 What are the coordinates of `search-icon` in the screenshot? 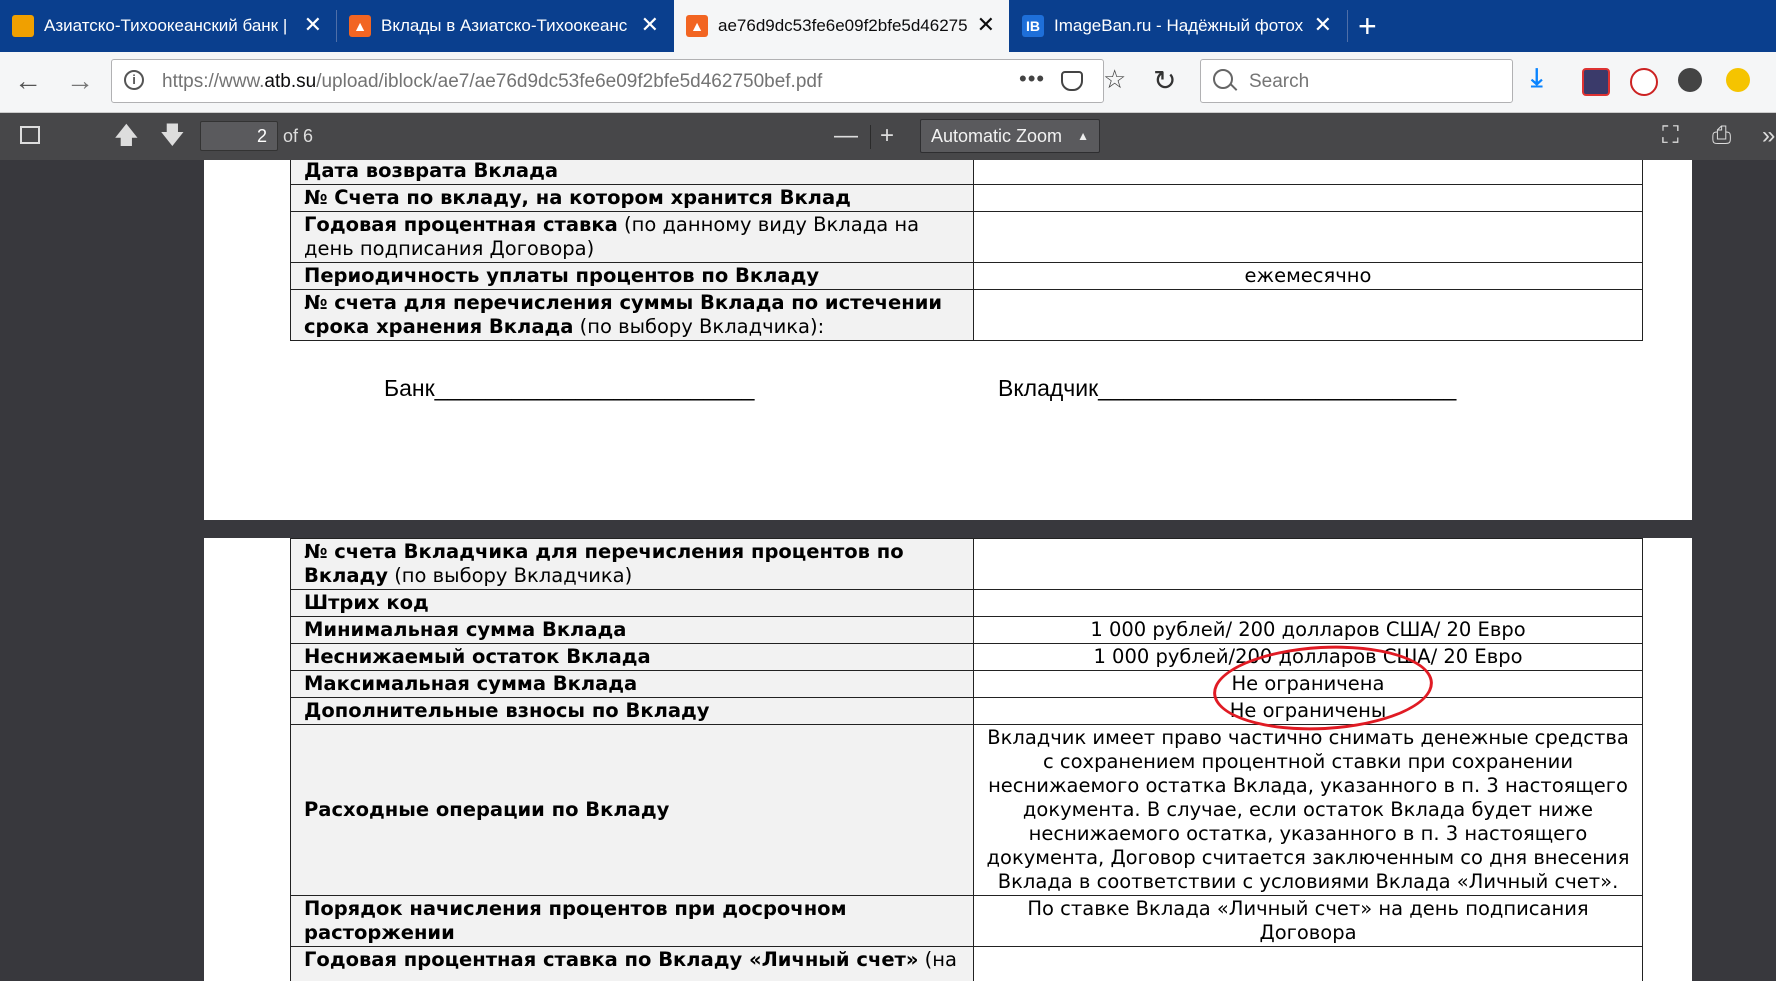 It's located at (1223, 79).